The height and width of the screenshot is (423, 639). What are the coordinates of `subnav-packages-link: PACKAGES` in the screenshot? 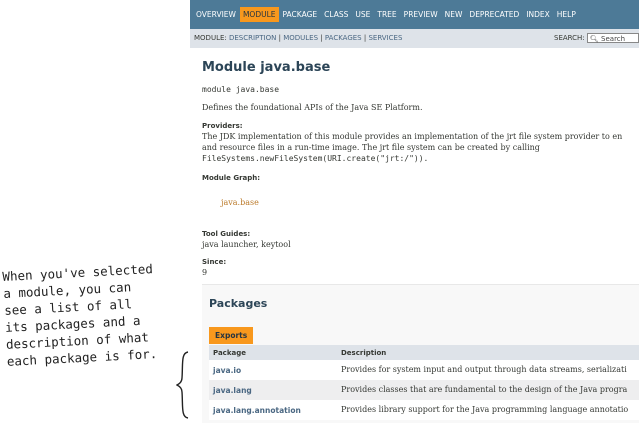 It's located at (343, 38).